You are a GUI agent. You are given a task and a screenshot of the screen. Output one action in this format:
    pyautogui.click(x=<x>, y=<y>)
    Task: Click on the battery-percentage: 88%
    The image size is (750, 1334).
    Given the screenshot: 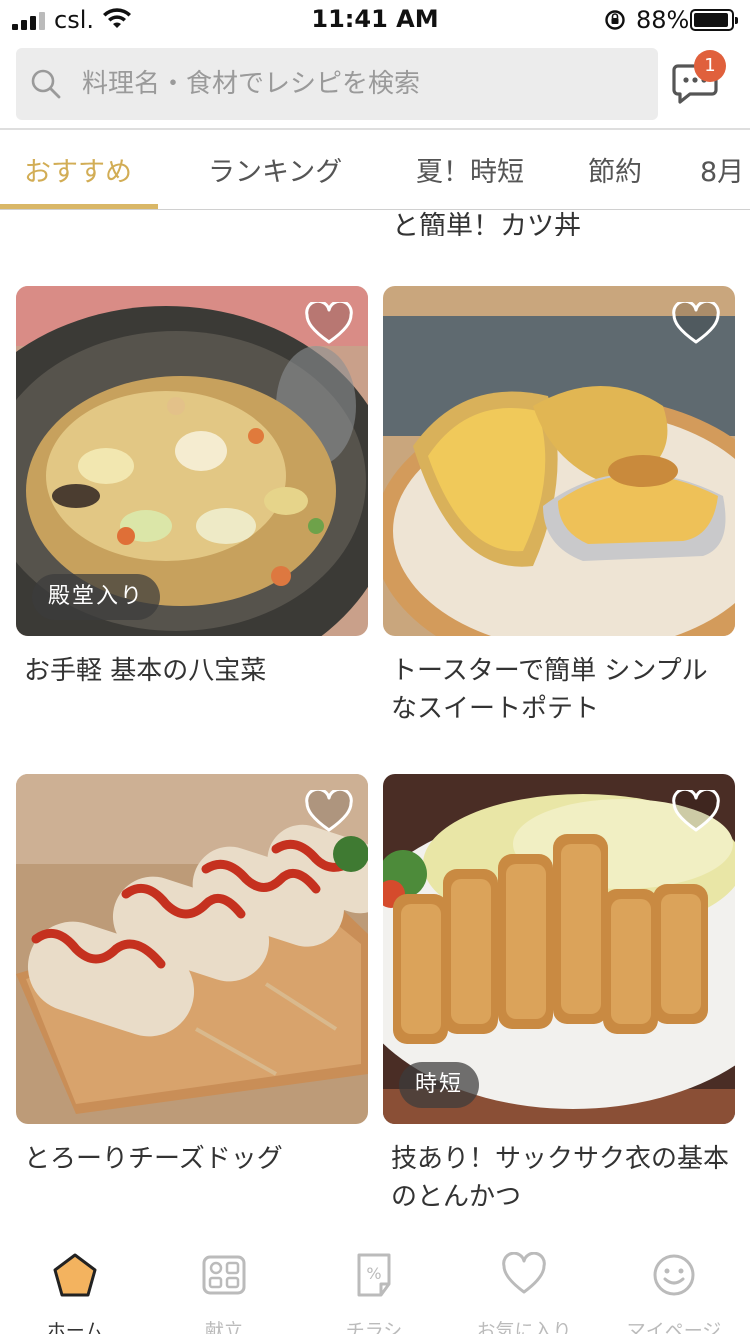 What is the action you would take?
    pyautogui.click(x=663, y=20)
    